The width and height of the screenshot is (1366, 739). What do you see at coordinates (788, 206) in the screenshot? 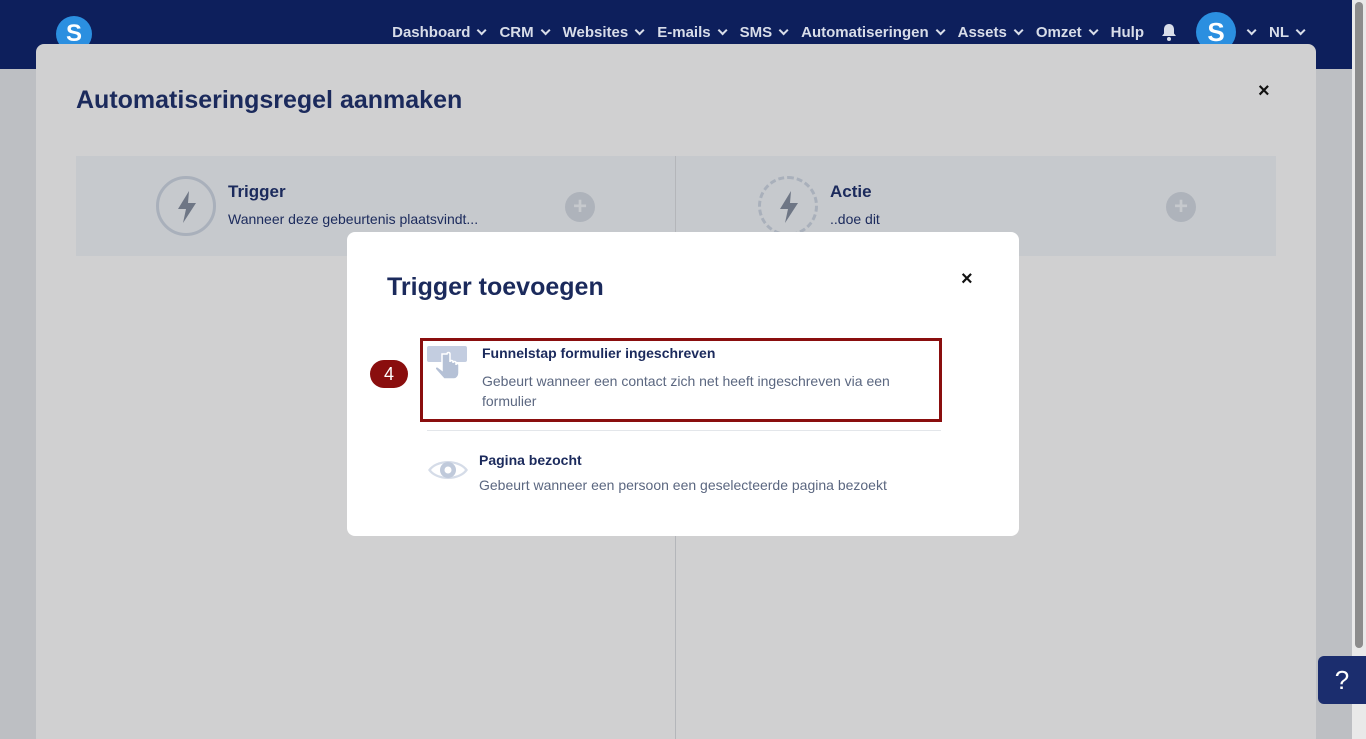
I see `lightning-cycle-icon` at bounding box center [788, 206].